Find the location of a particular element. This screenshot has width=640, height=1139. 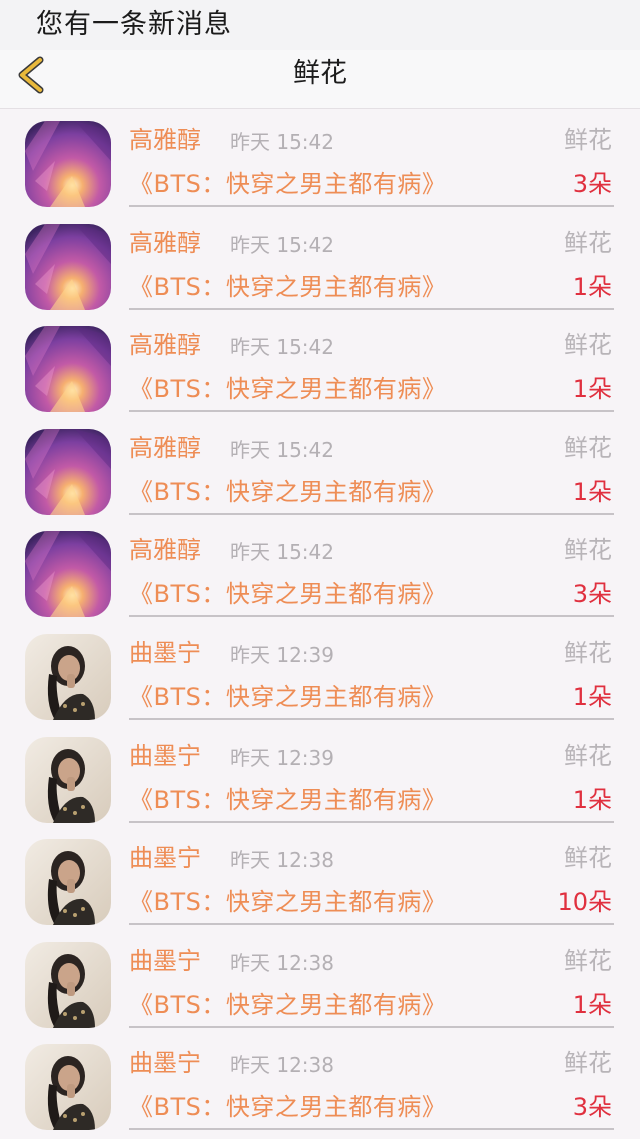

flower-count: 10朵 is located at coordinates (584, 902).